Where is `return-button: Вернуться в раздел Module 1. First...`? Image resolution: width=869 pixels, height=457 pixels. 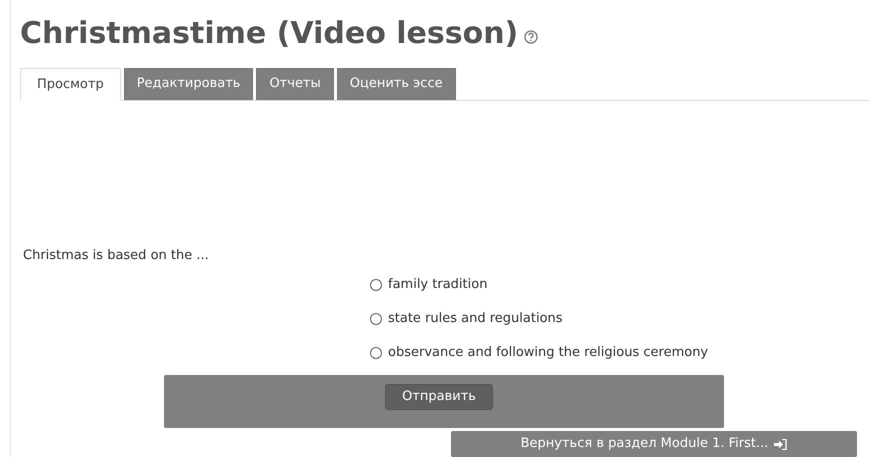
return-button: Вернуться в раздел Module 1. First... is located at coordinates (654, 444).